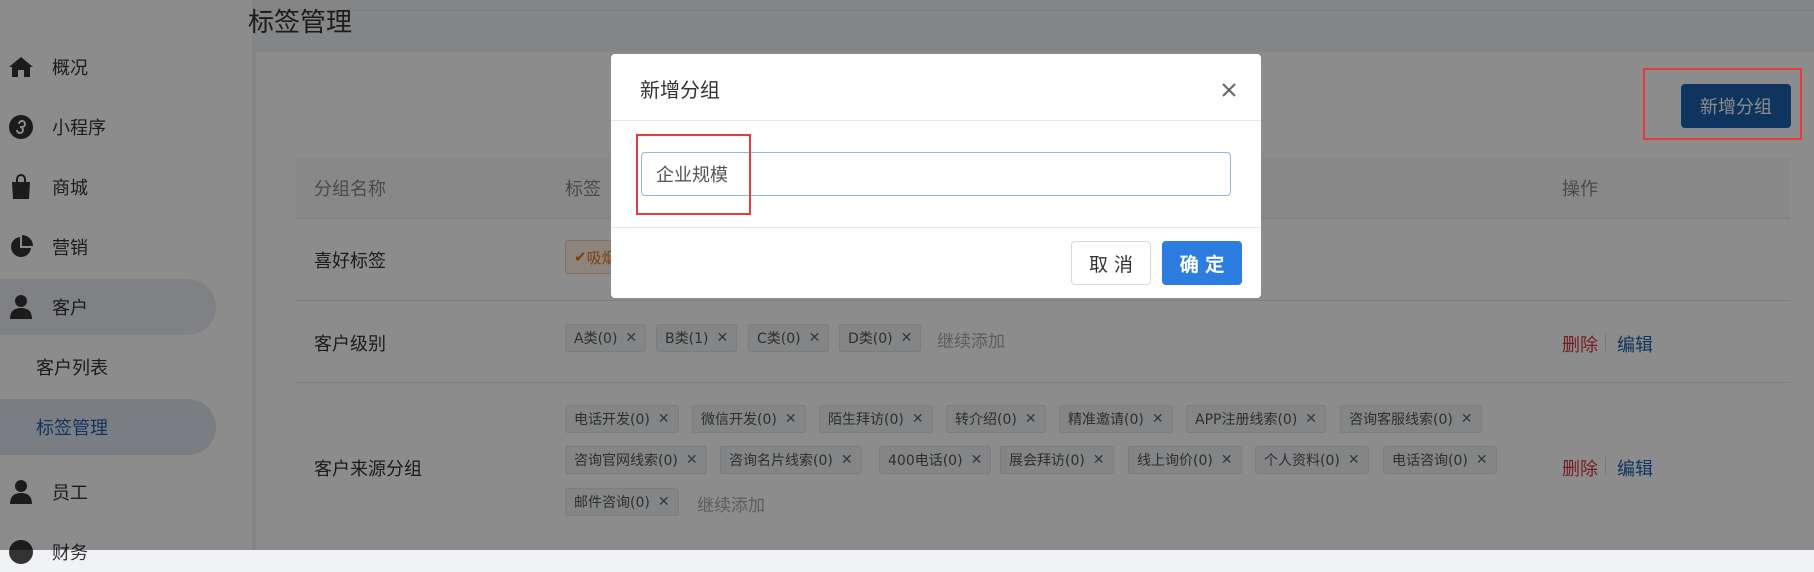 The width and height of the screenshot is (1814, 572). What do you see at coordinates (1229, 90) in the screenshot?
I see `close-icon` at bounding box center [1229, 90].